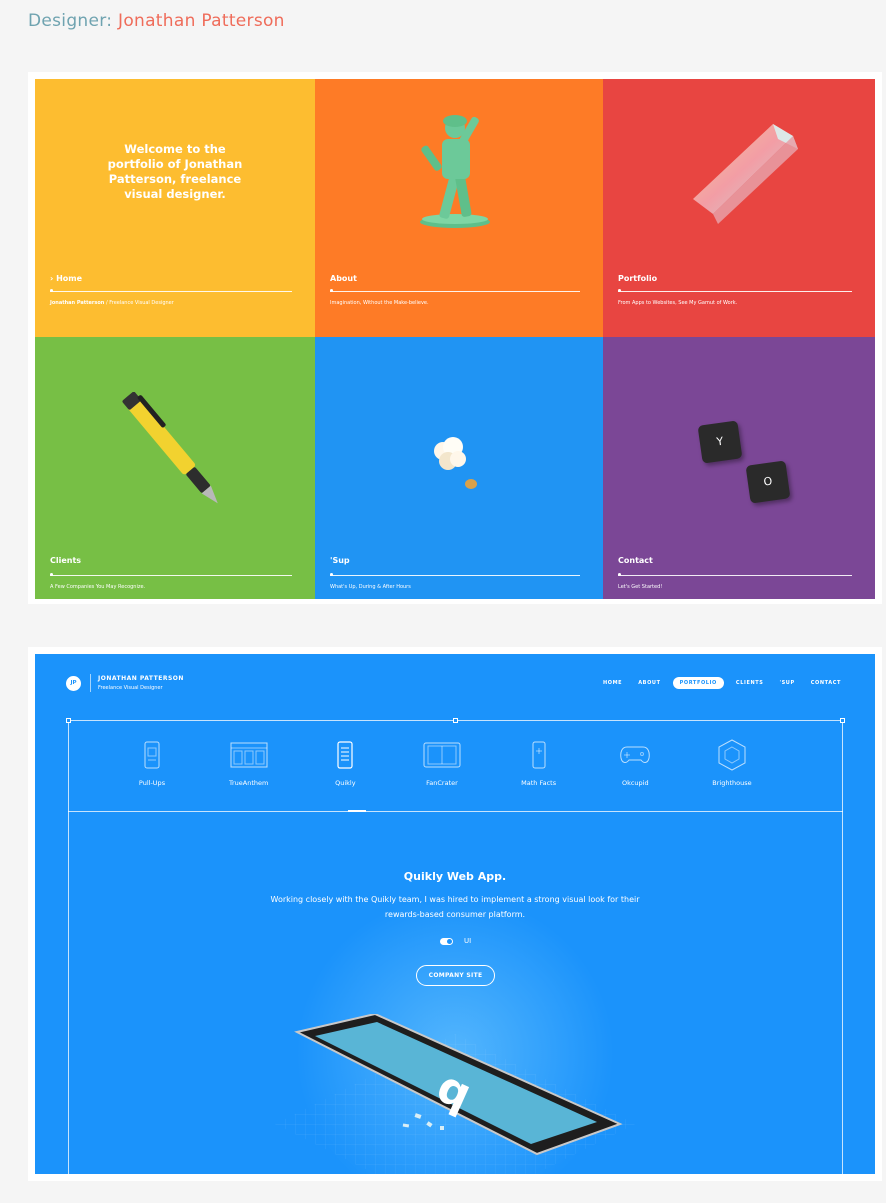  Describe the element at coordinates (539, 755) in the screenshot. I see `phone-small-icon` at that location.